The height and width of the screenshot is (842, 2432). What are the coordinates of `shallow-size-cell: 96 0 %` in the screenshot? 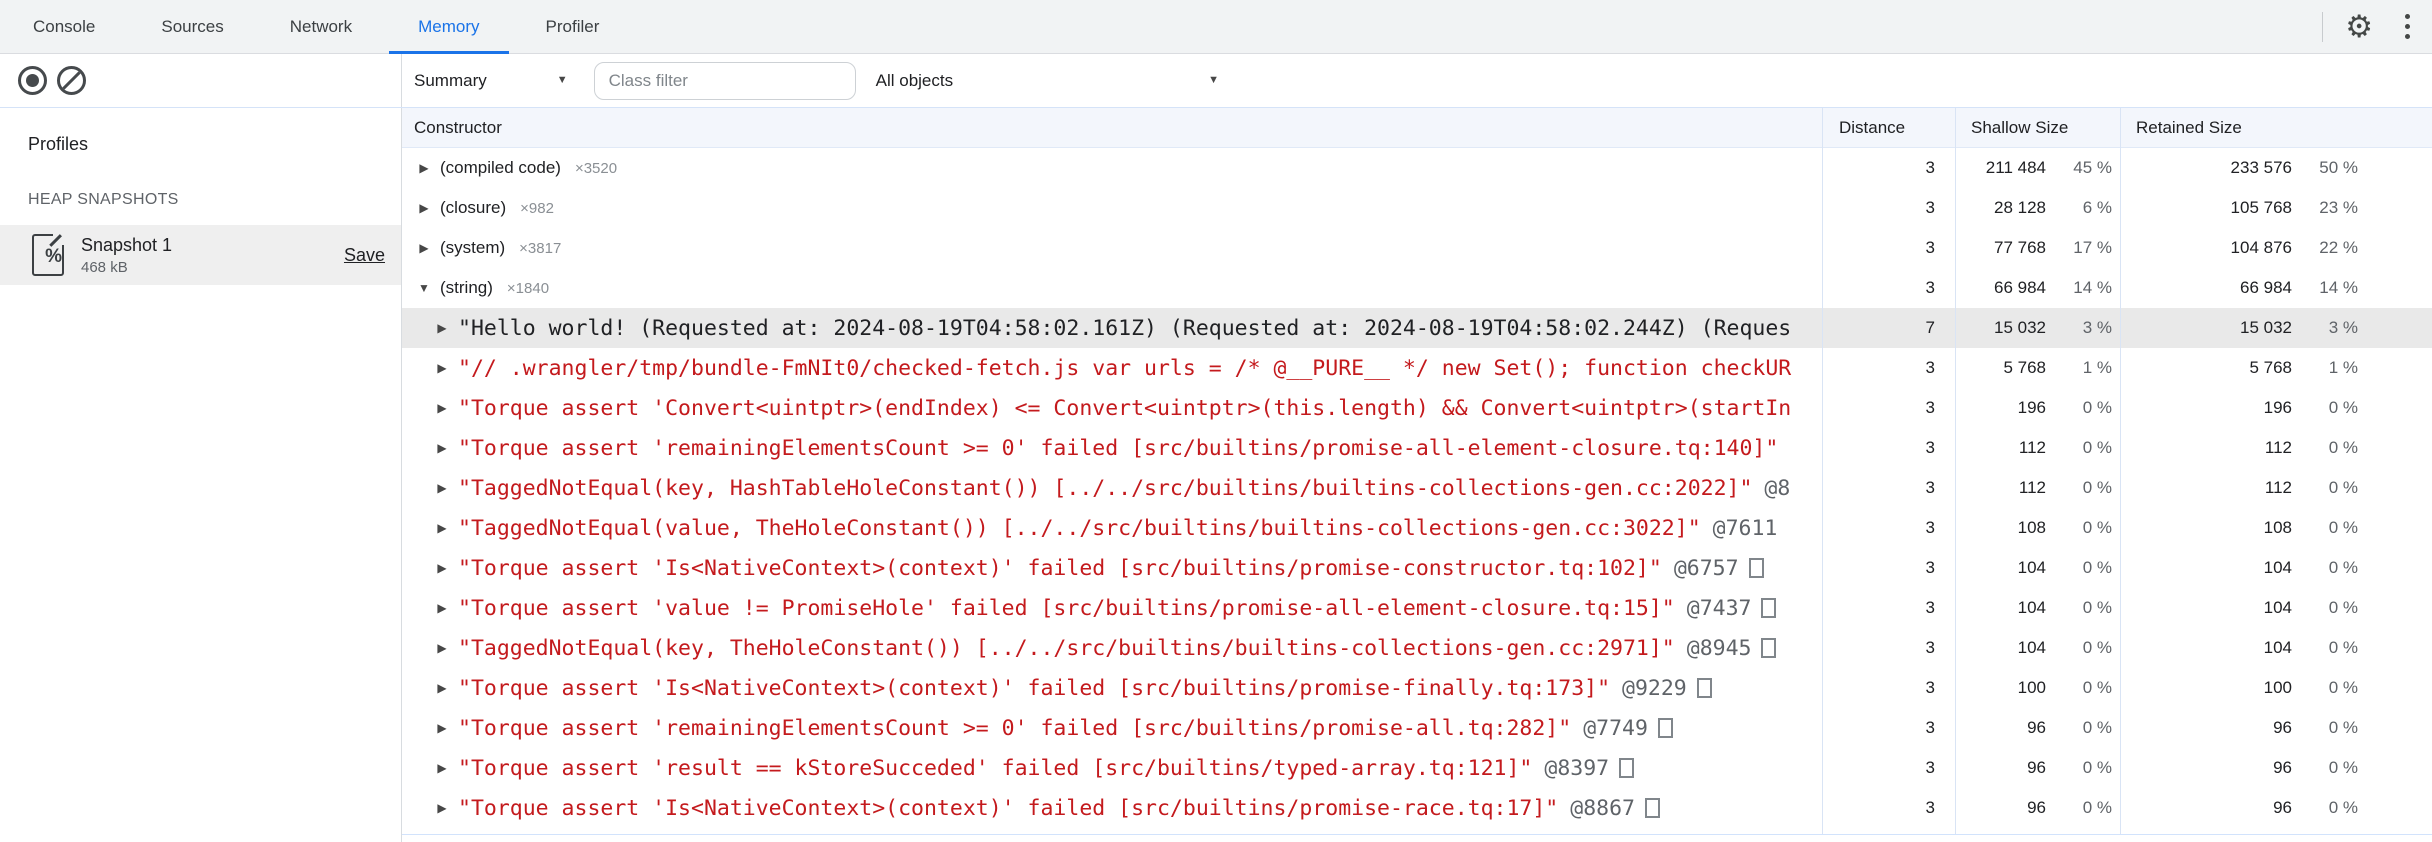 It's located at (2037, 768).